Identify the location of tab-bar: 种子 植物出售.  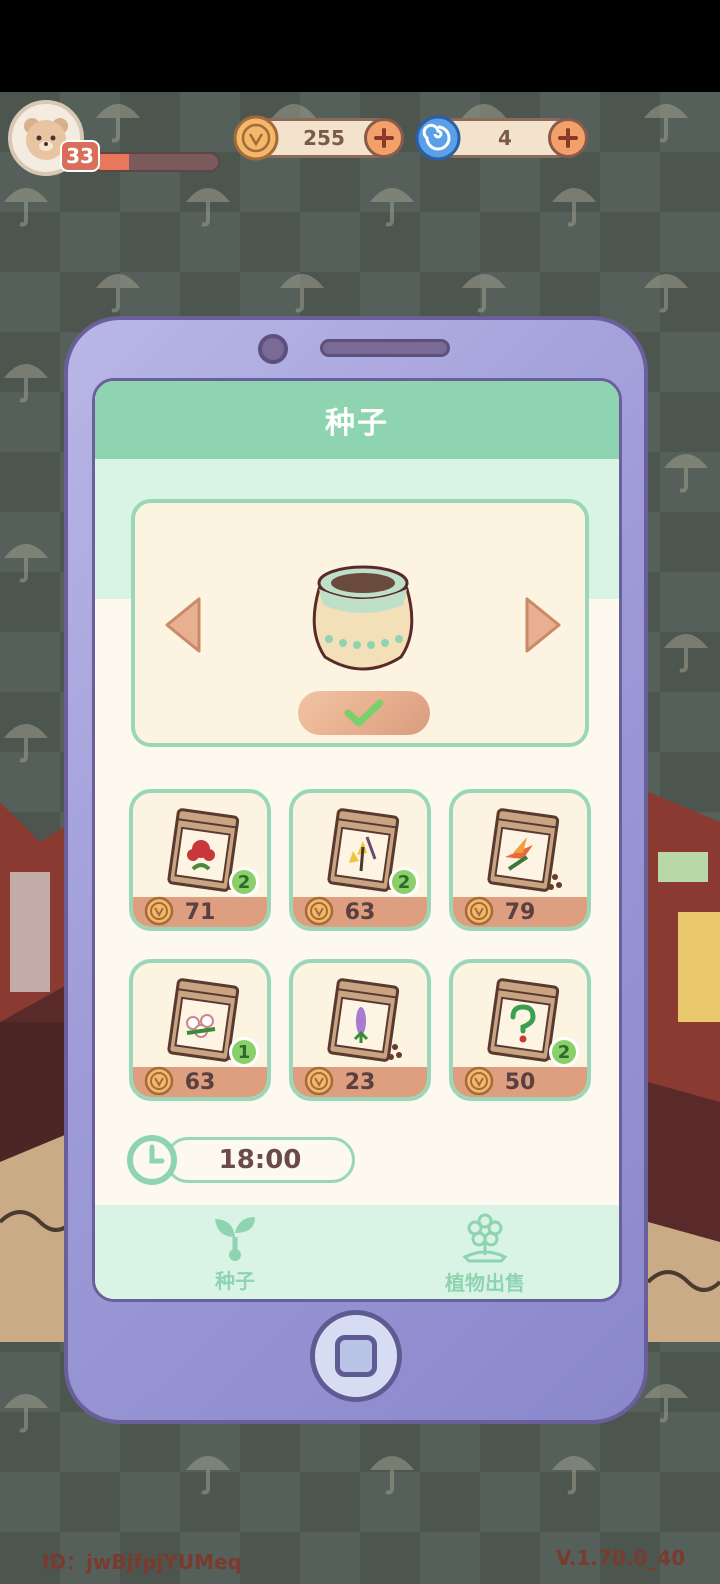
(357, 1252).